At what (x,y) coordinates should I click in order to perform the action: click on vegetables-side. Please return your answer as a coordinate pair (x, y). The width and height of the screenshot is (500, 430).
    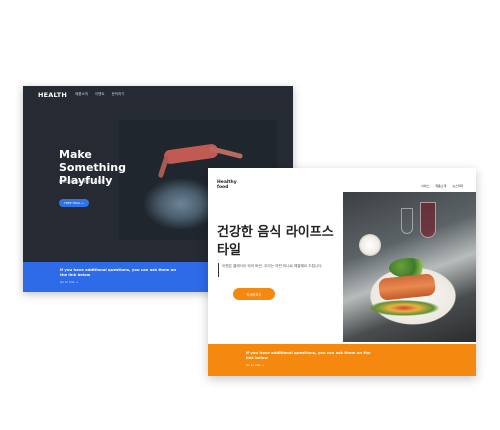
    Looking at the image, I should click on (404, 308).